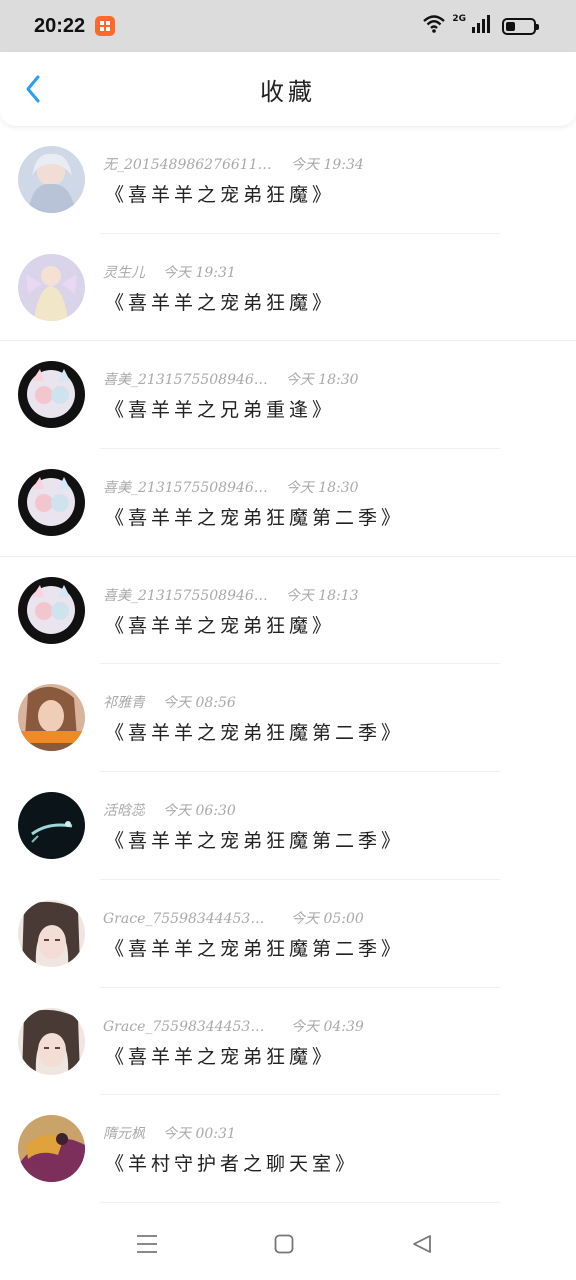  Describe the element at coordinates (60, 25) in the screenshot. I see `status-time: 20:22` at that location.